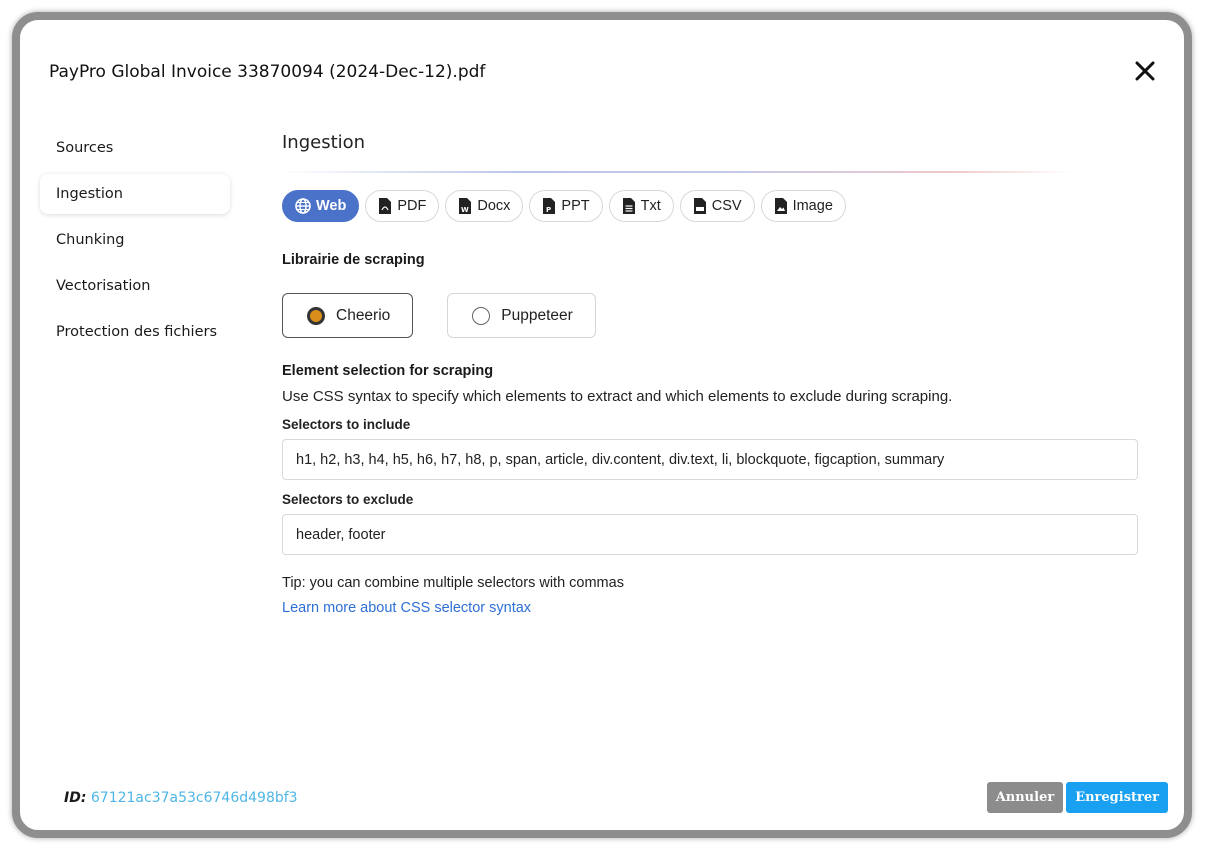 The height and width of the screenshot is (851, 1206). I want to click on sidebar-item-sources: Sources, so click(135, 148).